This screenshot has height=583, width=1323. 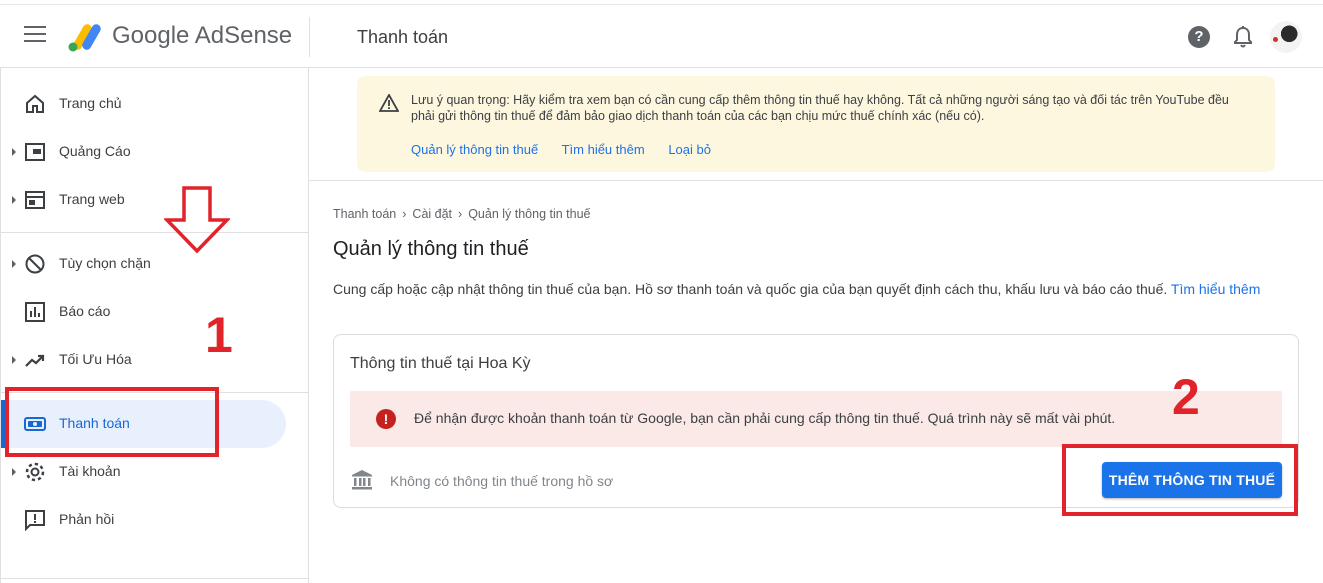 I want to click on reports-icon, so click(x=35, y=312).